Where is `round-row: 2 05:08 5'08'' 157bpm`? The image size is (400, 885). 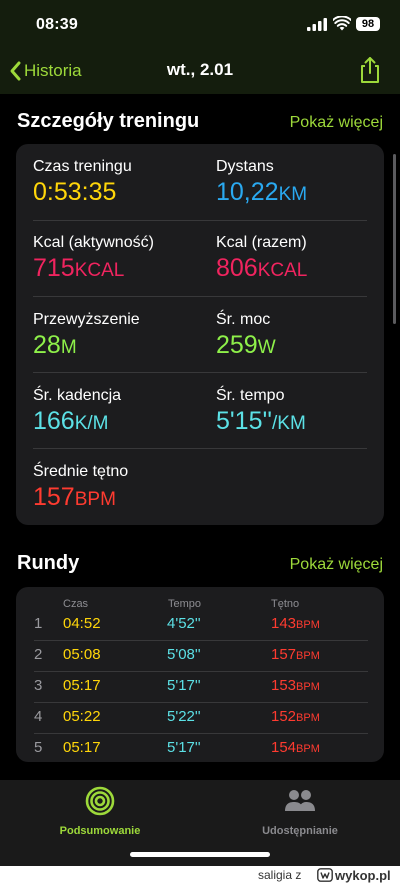 round-row: 2 05:08 5'08'' 157bpm is located at coordinates (201, 656).